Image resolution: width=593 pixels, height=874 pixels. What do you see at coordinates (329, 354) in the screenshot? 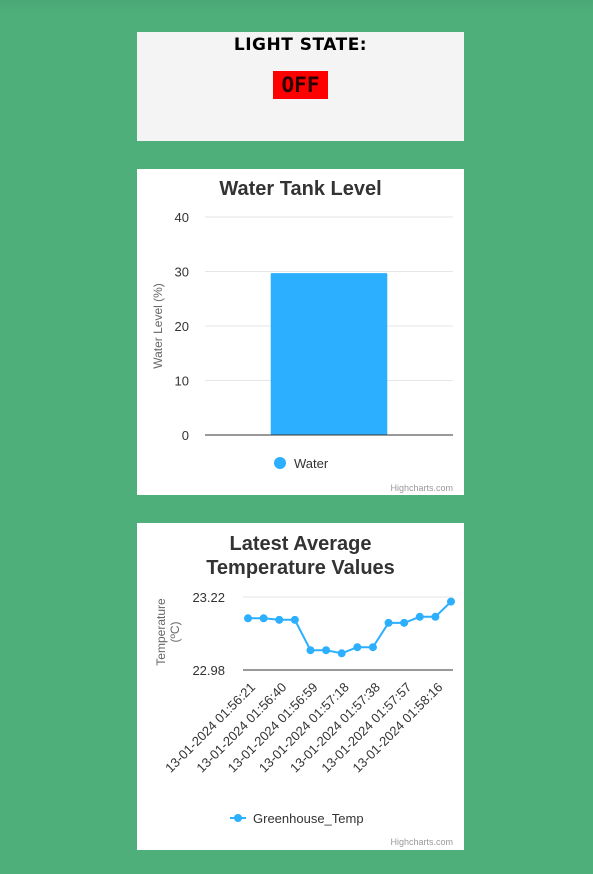
I see `bar-water` at bounding box center [329, 354].